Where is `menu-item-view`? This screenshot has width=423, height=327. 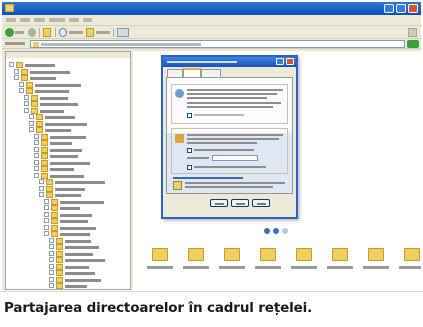
menu-item-view is located at coordinates (39, 20).